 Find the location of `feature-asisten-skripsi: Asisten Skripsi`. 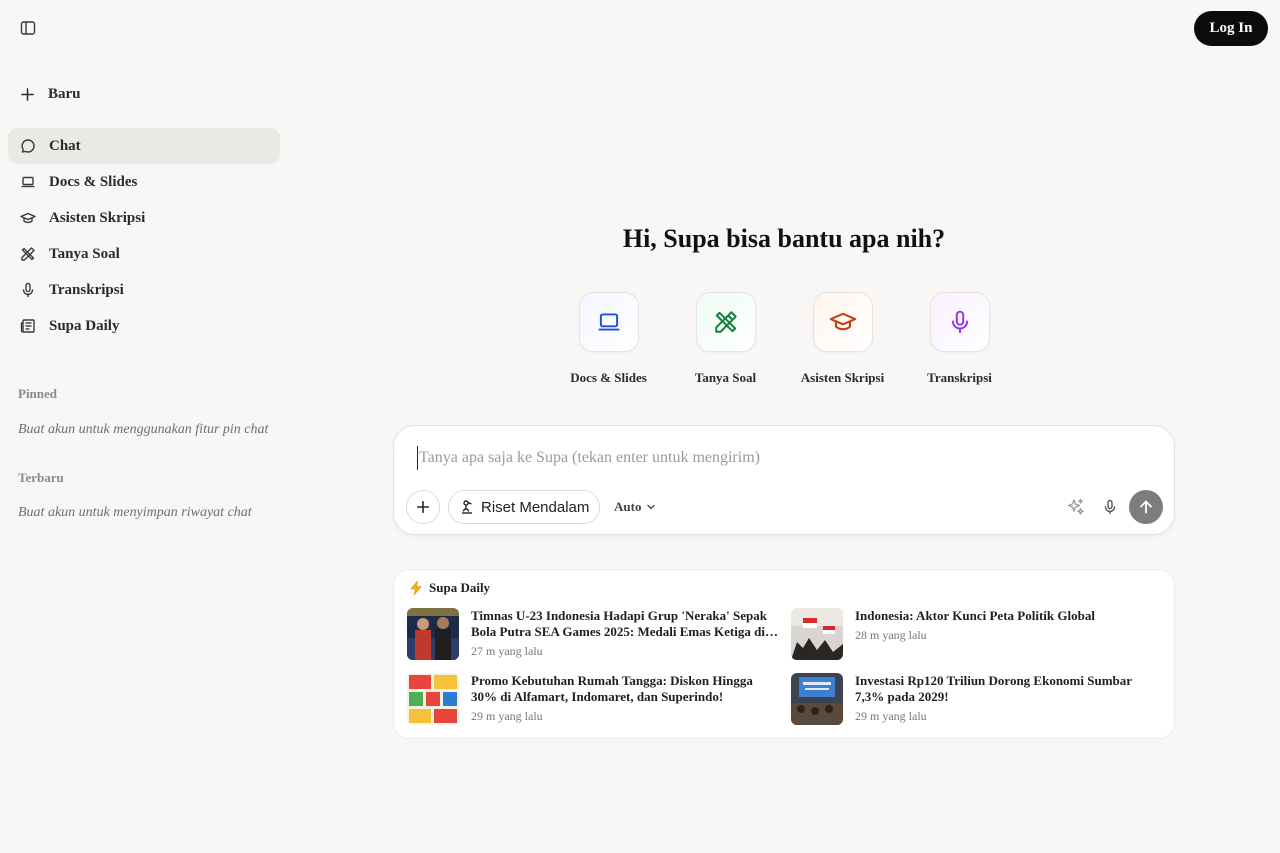

feature-asisten-skripsi: Asisten Skripsi is located at coordinates (842, 339).